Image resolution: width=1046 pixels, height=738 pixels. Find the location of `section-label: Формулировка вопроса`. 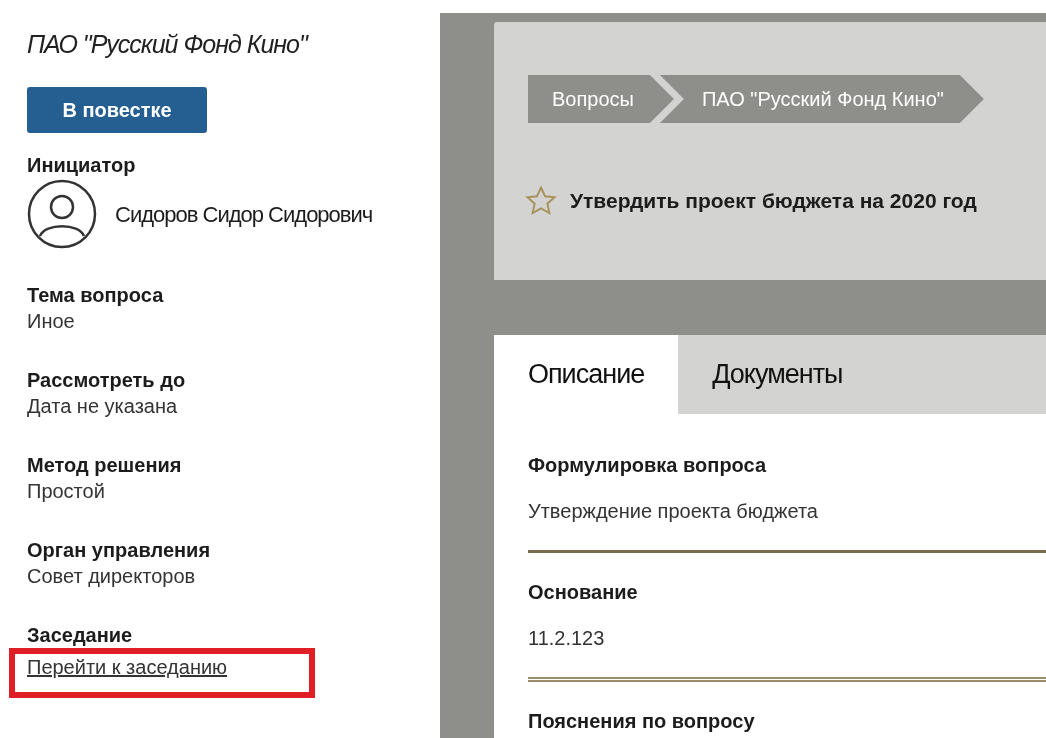

section-label: Формулировка вопроса is located at coordinates (648, 465).